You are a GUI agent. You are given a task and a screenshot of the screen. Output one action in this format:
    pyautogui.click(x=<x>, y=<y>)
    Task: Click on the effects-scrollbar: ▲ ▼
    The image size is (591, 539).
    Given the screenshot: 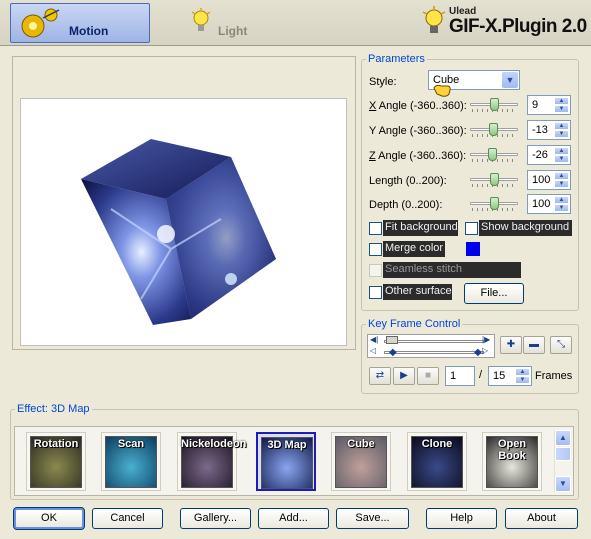 What is the action you would take?
    pyautogui.click(x=562, y=461)
    